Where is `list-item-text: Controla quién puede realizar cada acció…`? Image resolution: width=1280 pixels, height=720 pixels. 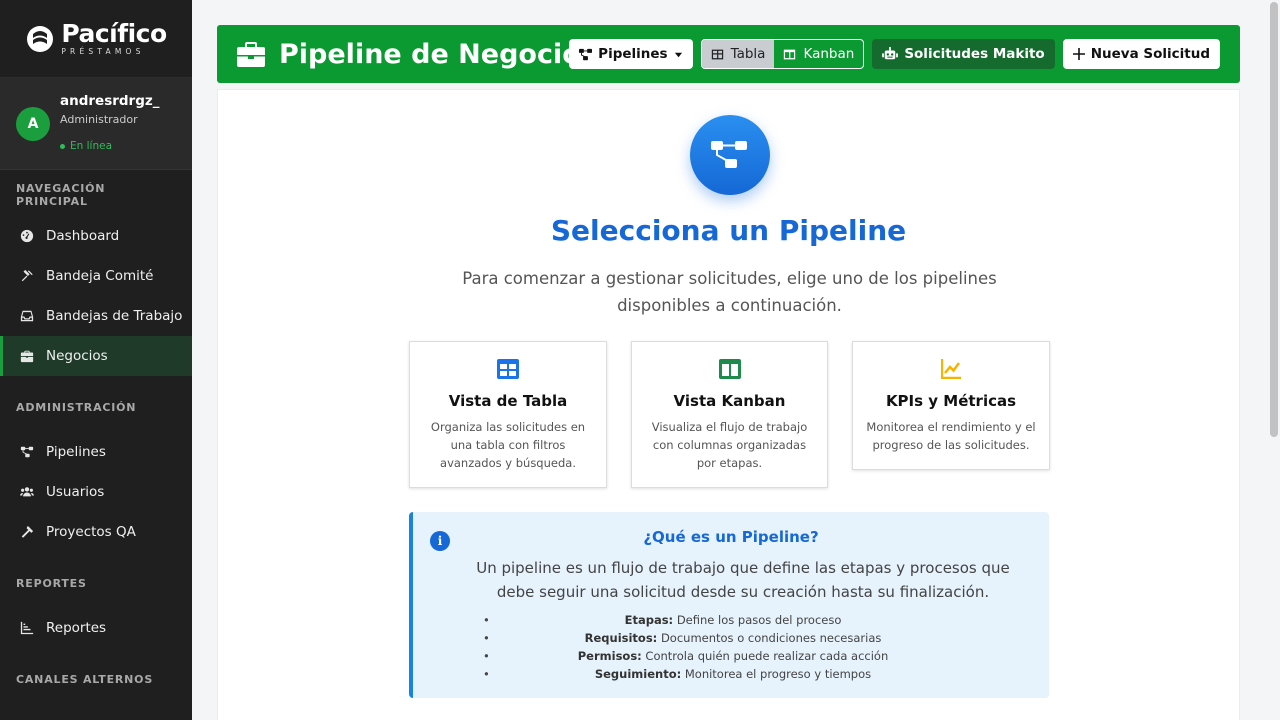 list-item-text: Controla quién puede realizar cada acció… is located at coordinates (767, 656).